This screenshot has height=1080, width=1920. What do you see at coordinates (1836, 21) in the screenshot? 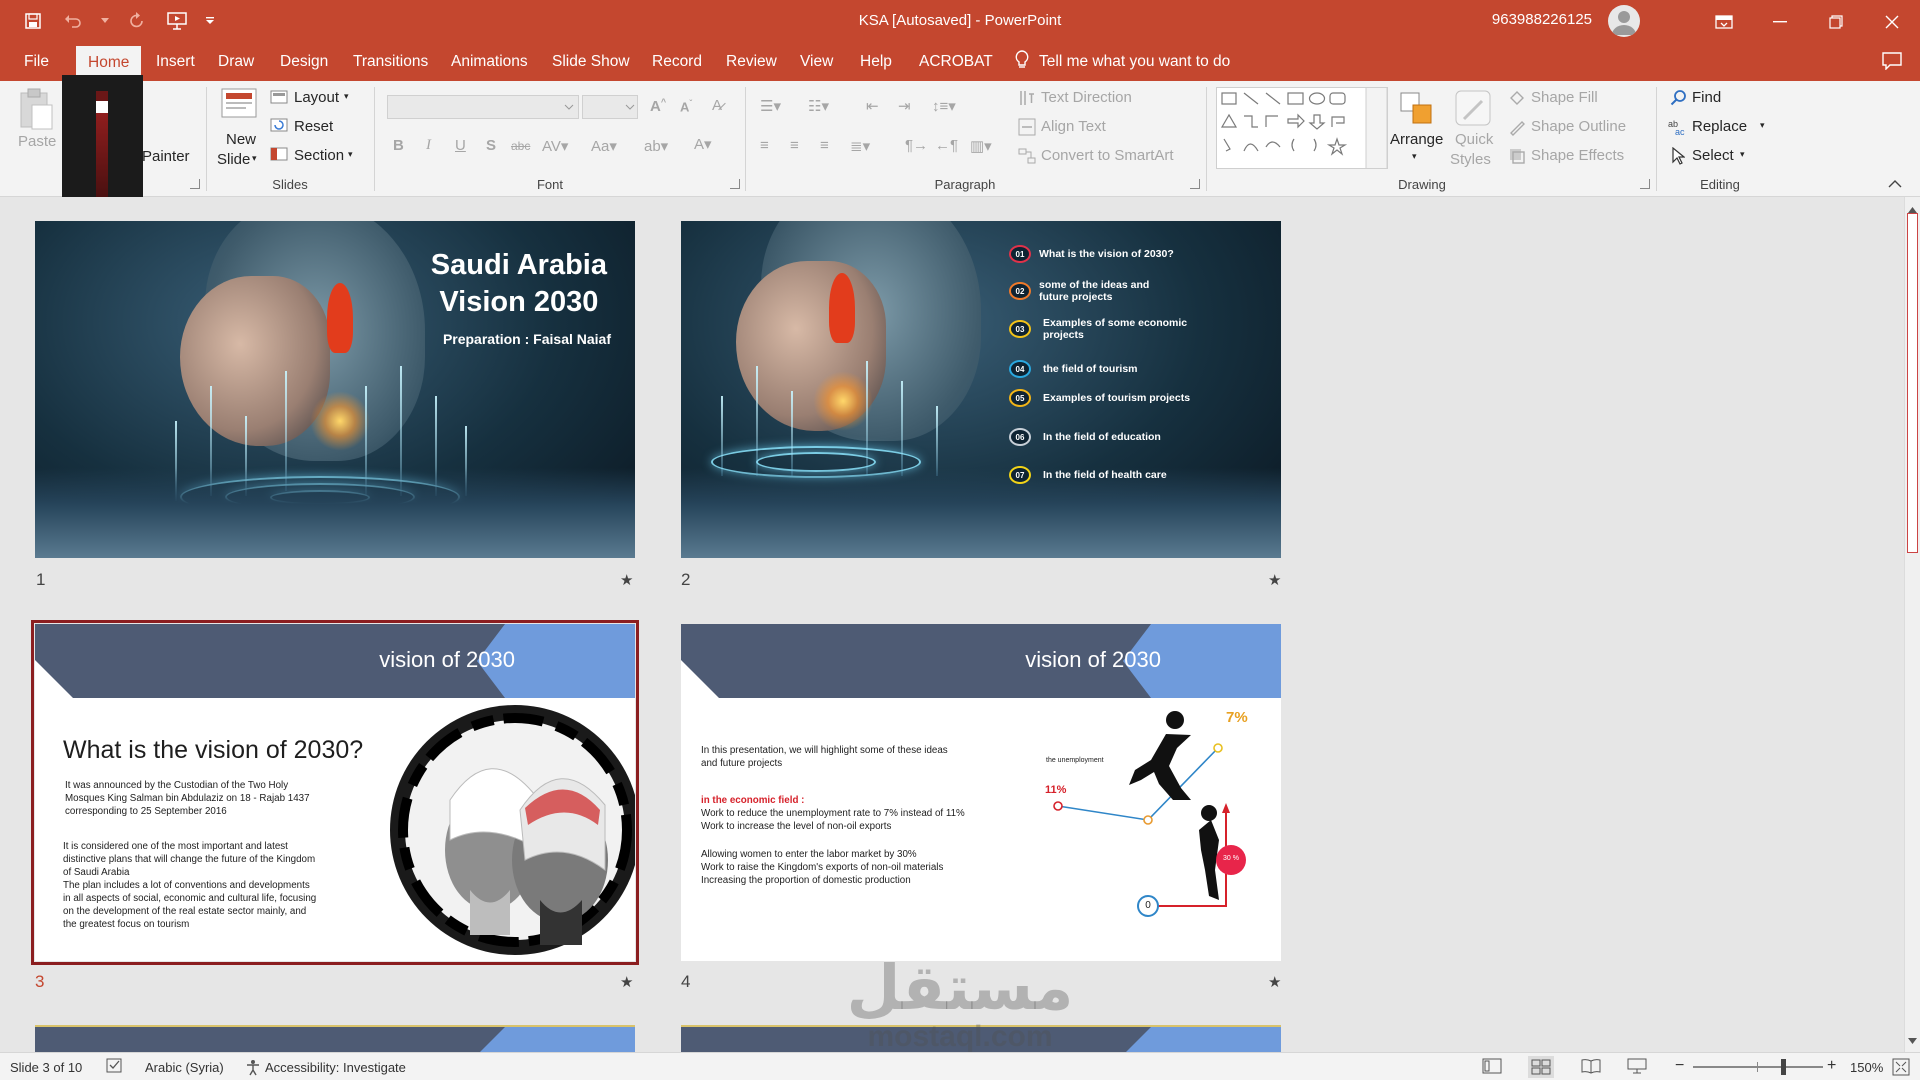
I see `restore-icon` at bounding box center [1836, 21].